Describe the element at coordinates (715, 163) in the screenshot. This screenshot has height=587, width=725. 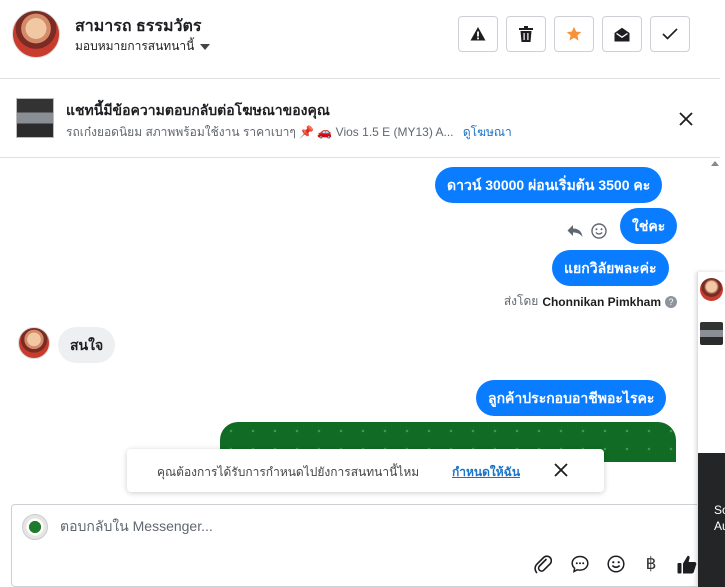
I see `scroll-up-arrow` at that location.